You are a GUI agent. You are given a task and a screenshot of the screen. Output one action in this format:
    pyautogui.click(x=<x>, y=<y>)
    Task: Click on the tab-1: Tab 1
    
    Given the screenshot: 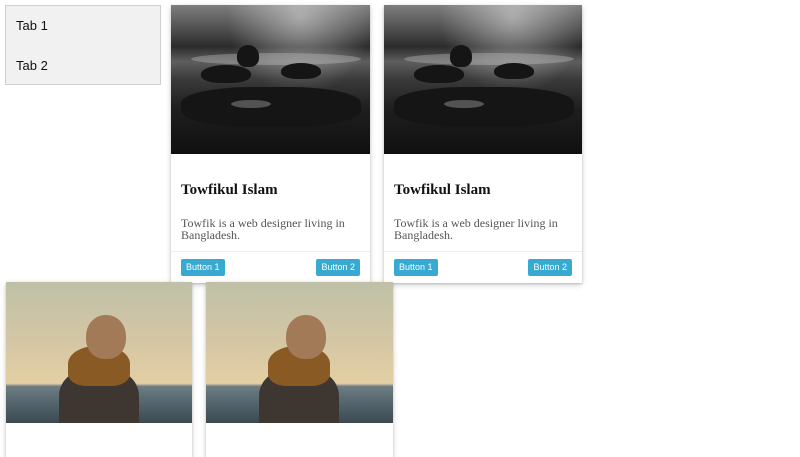 What is the action you would take?
    pyautogui.click(x=83, y=26)
    